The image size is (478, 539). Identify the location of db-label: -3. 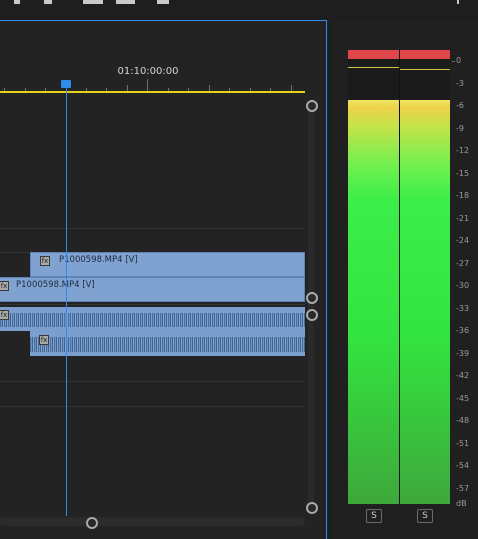
(460, 83).